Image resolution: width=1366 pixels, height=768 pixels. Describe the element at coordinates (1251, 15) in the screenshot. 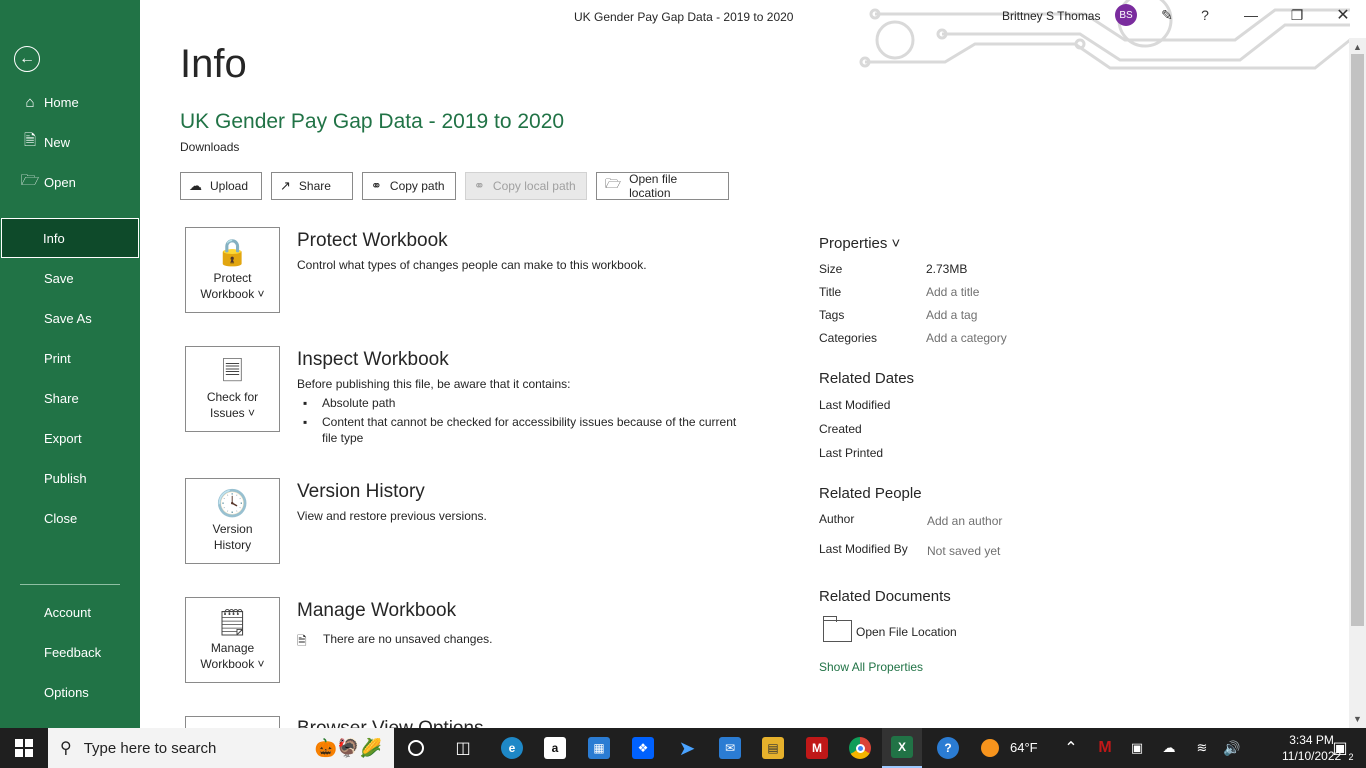

I see `minimize-icon: —` at that location.